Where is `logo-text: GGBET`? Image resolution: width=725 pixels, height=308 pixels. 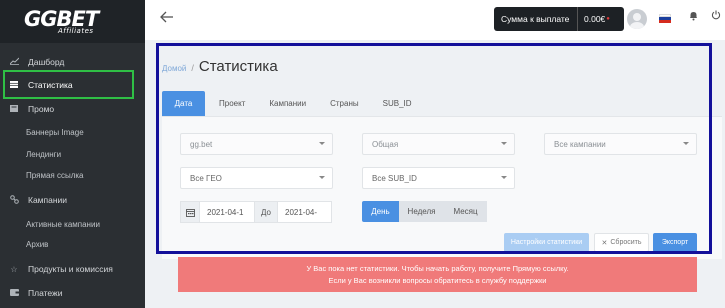 logo-text: GGBET is located at coordinates (61, 18).